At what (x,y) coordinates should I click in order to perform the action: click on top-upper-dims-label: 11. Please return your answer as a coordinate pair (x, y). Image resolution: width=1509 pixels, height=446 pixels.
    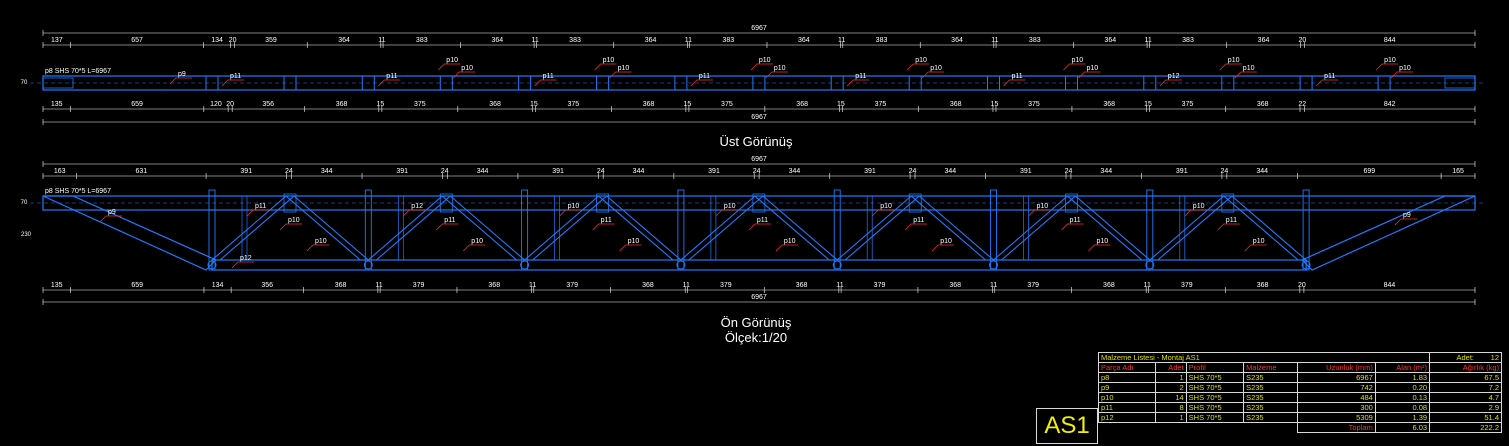
    Looking at the image, I should click on (688, 40).